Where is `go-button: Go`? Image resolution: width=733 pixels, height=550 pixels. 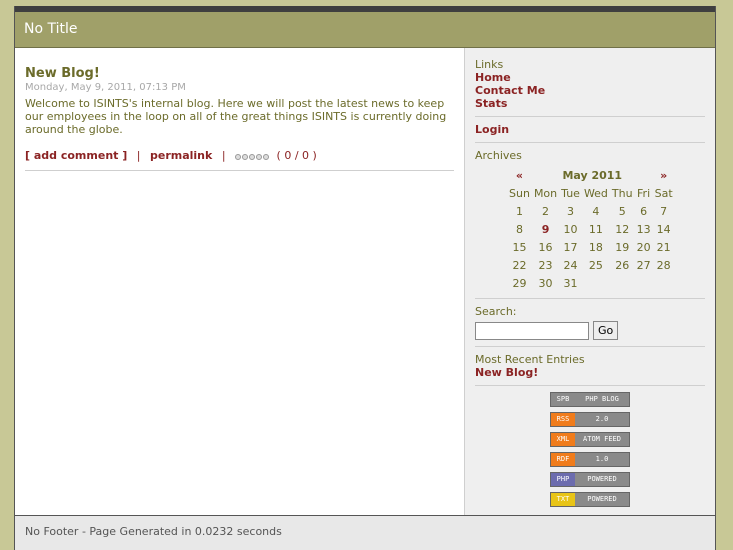
go-button: Go is located at coordinates (606, 330).